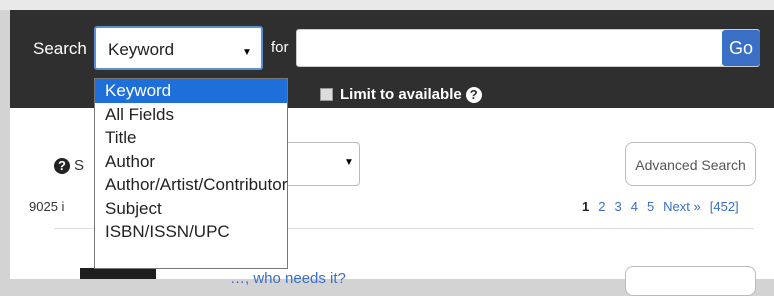 Image resolution: width=774 pixels, height=296 pixels. Describe the element at coordinates (280, 47) in the screenshot. I see `for-label: for` at that location.